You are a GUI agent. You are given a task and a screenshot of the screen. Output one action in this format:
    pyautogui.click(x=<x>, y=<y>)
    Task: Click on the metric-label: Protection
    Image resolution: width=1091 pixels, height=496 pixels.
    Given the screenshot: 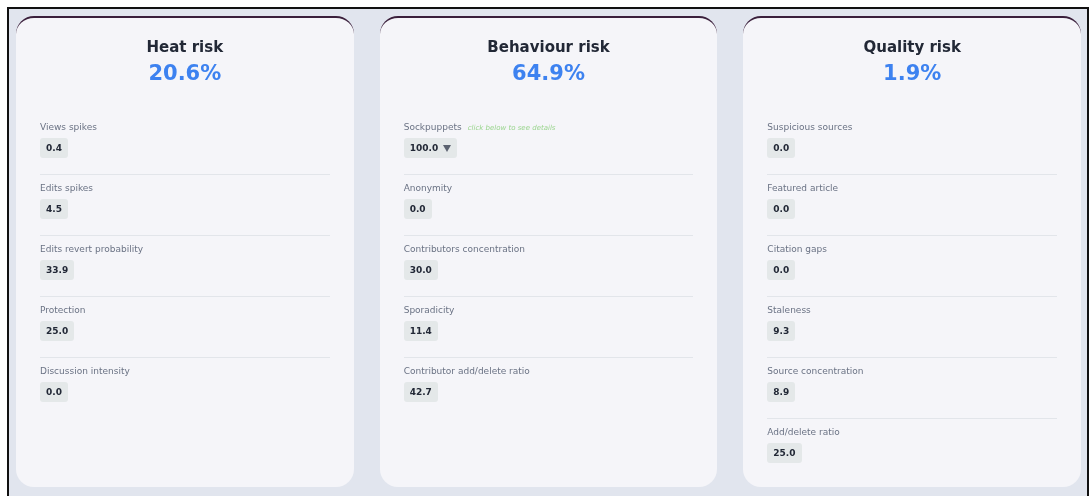 What is the action you would take?
    pyautogui.click(x=63, y=310)
    